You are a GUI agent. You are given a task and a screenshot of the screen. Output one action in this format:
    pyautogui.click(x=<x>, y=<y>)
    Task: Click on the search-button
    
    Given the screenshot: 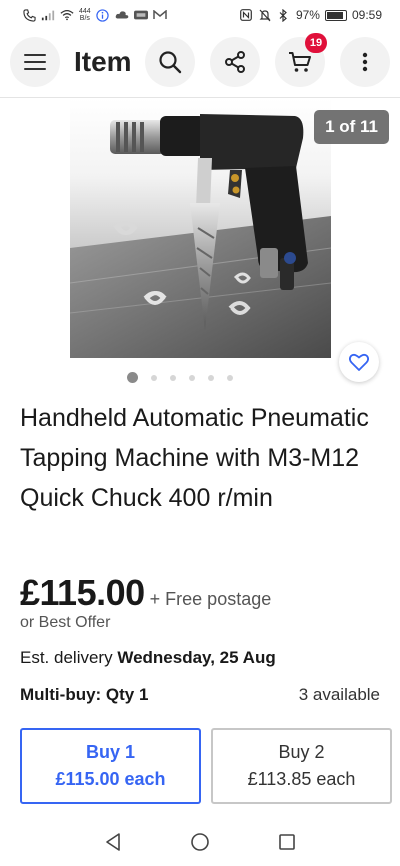 What is the action you would take?
    pyautogui.click(x=170, y=62)
    